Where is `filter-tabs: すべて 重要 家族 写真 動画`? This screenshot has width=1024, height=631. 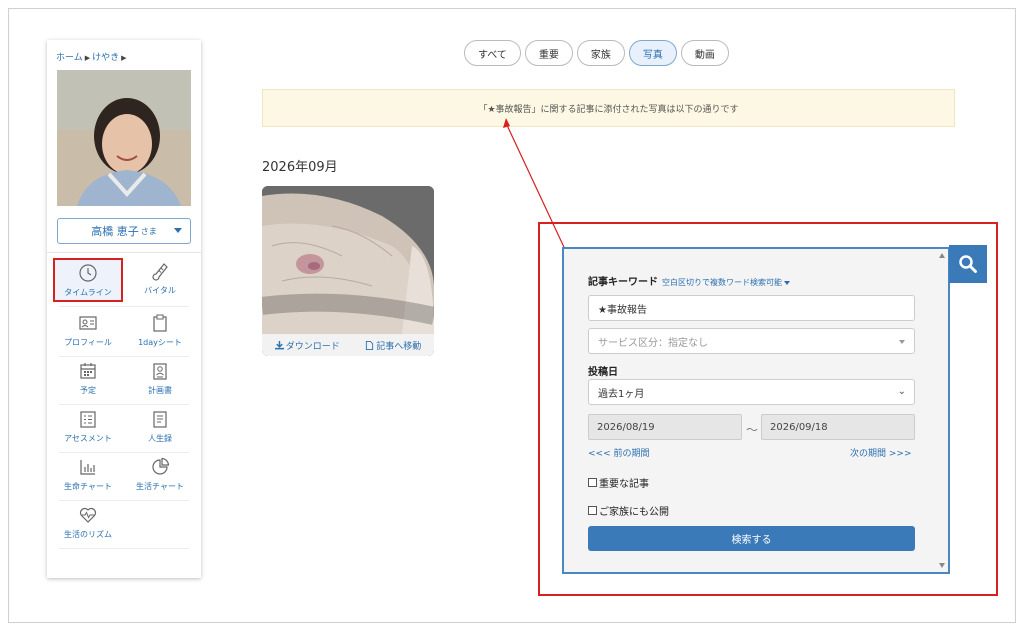 filter-tabs: すべて 重要 家族 写真 動画 is located at coordinates (596, 53).